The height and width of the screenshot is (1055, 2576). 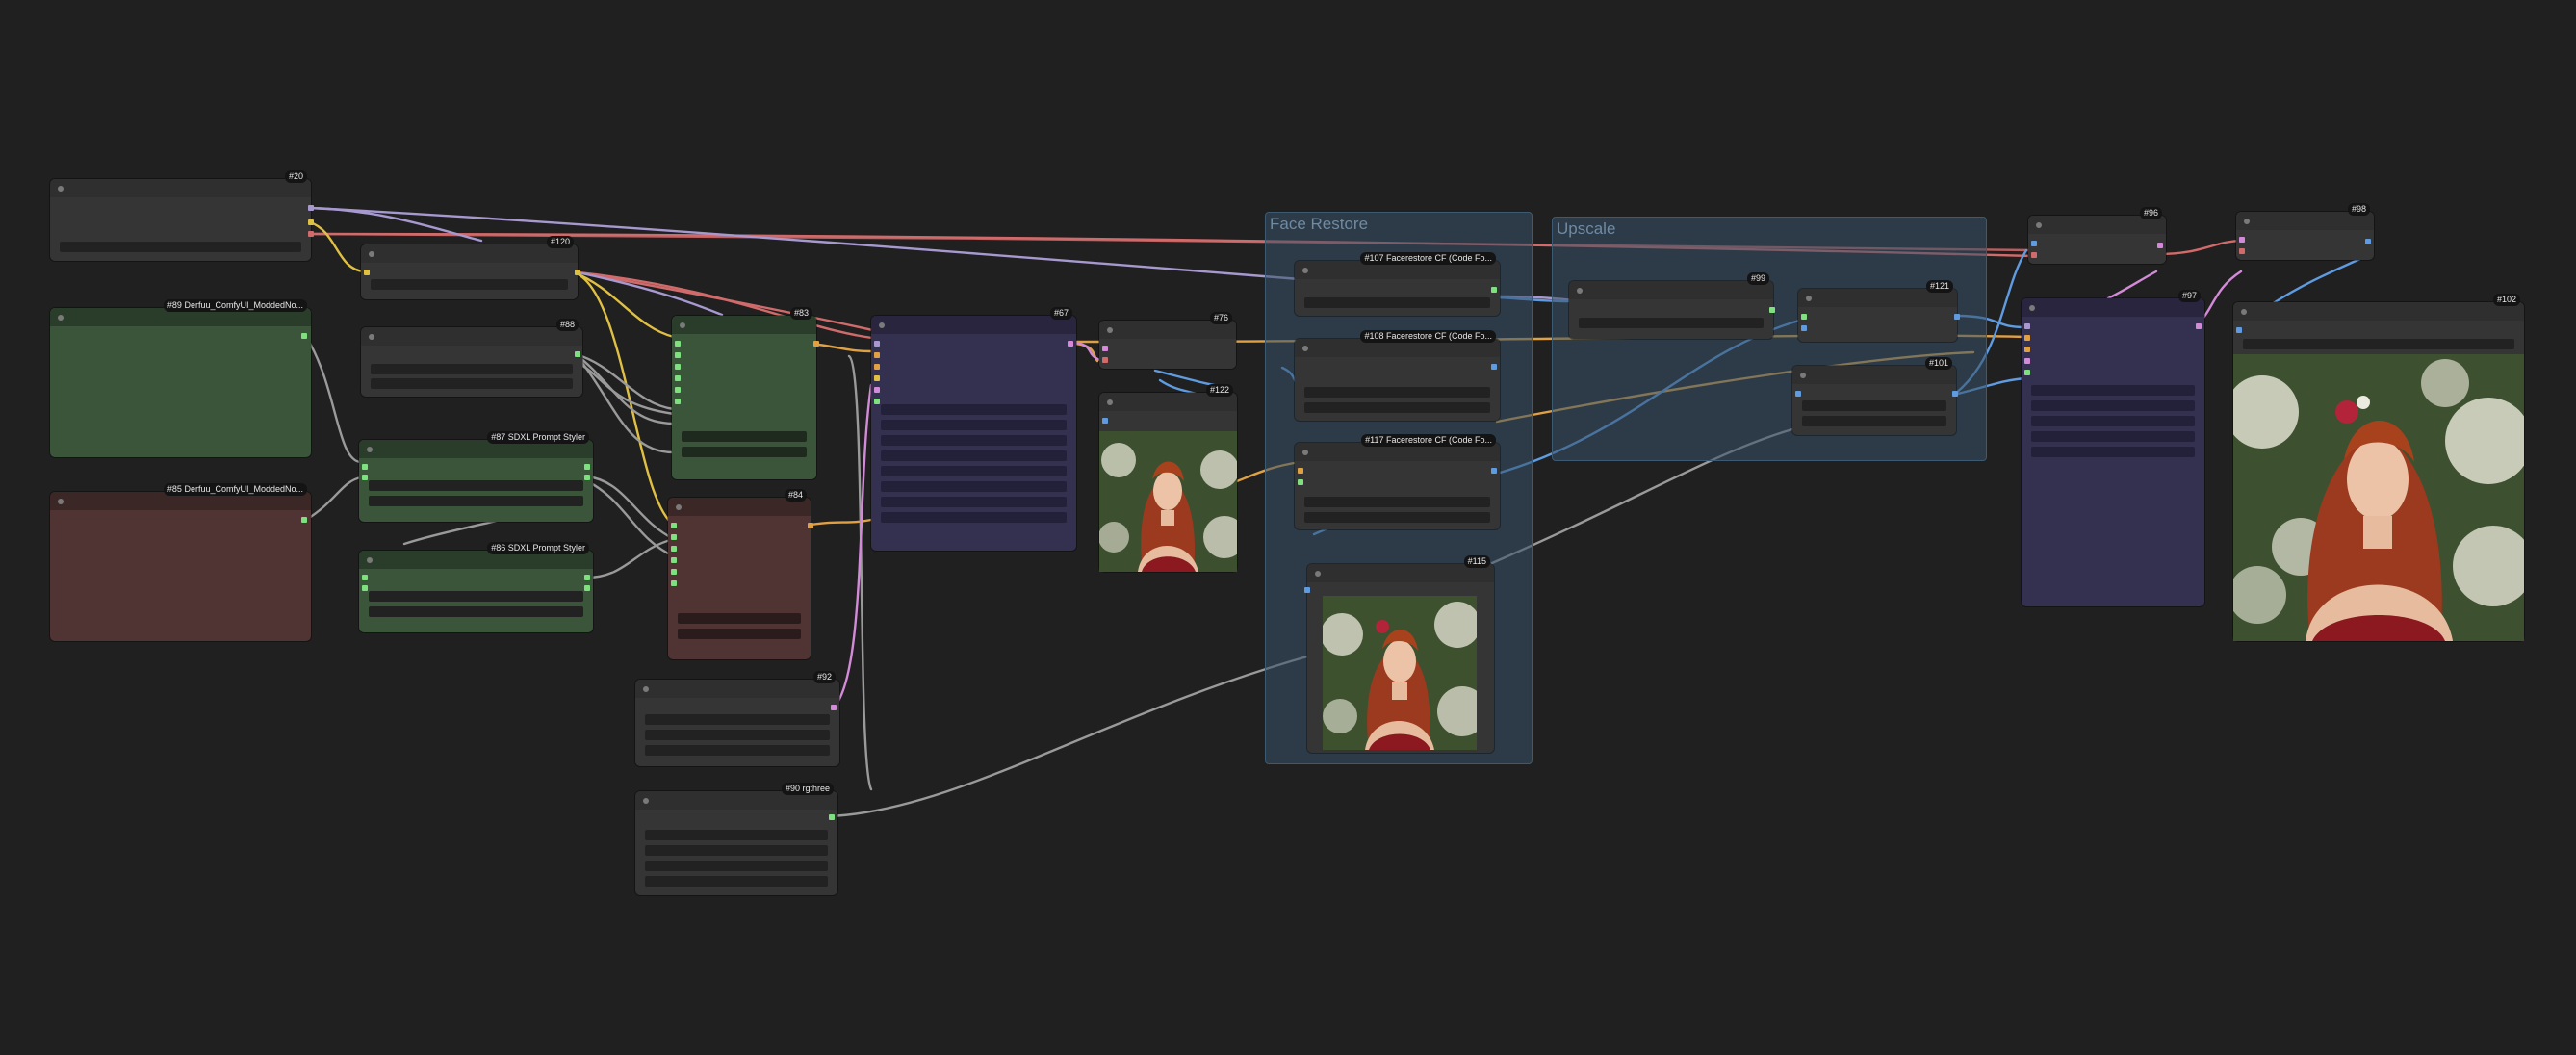 I want to click on node-122-image-preview: #122, so click(x=1168, y=478).